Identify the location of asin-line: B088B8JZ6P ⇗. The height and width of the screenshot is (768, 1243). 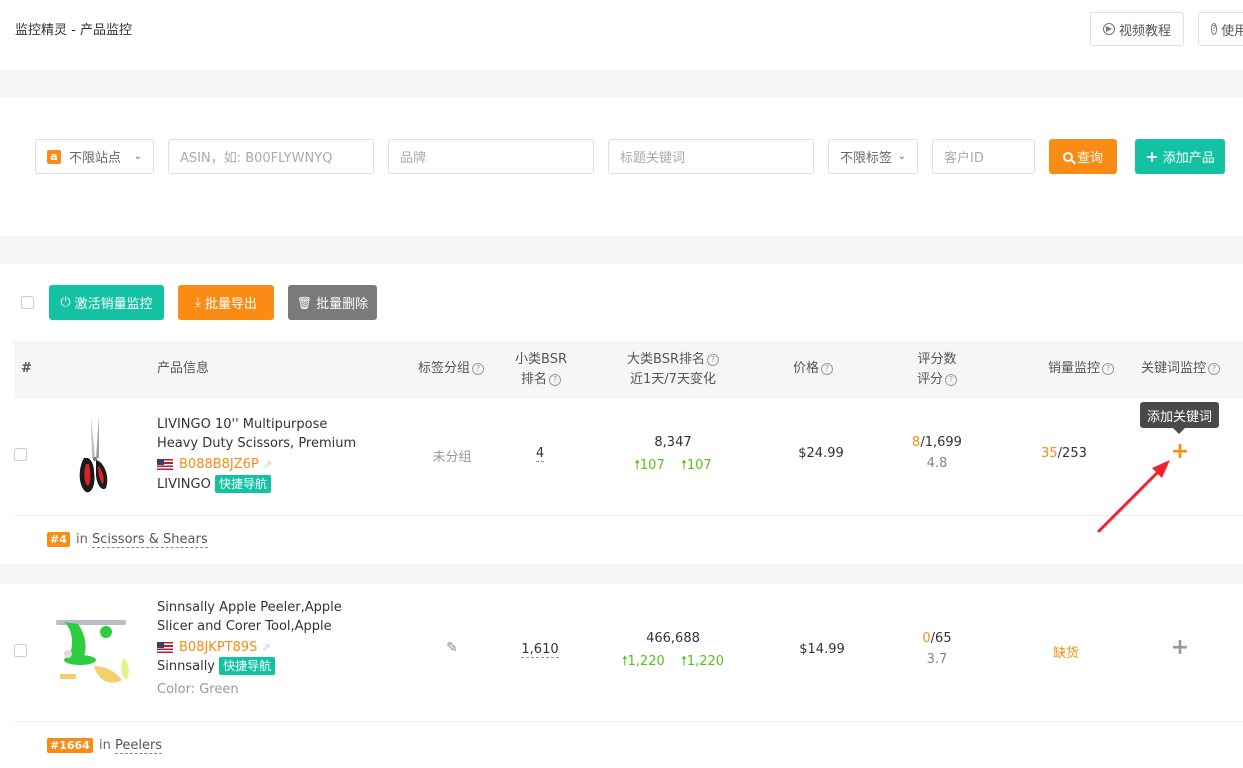
(214, 464).